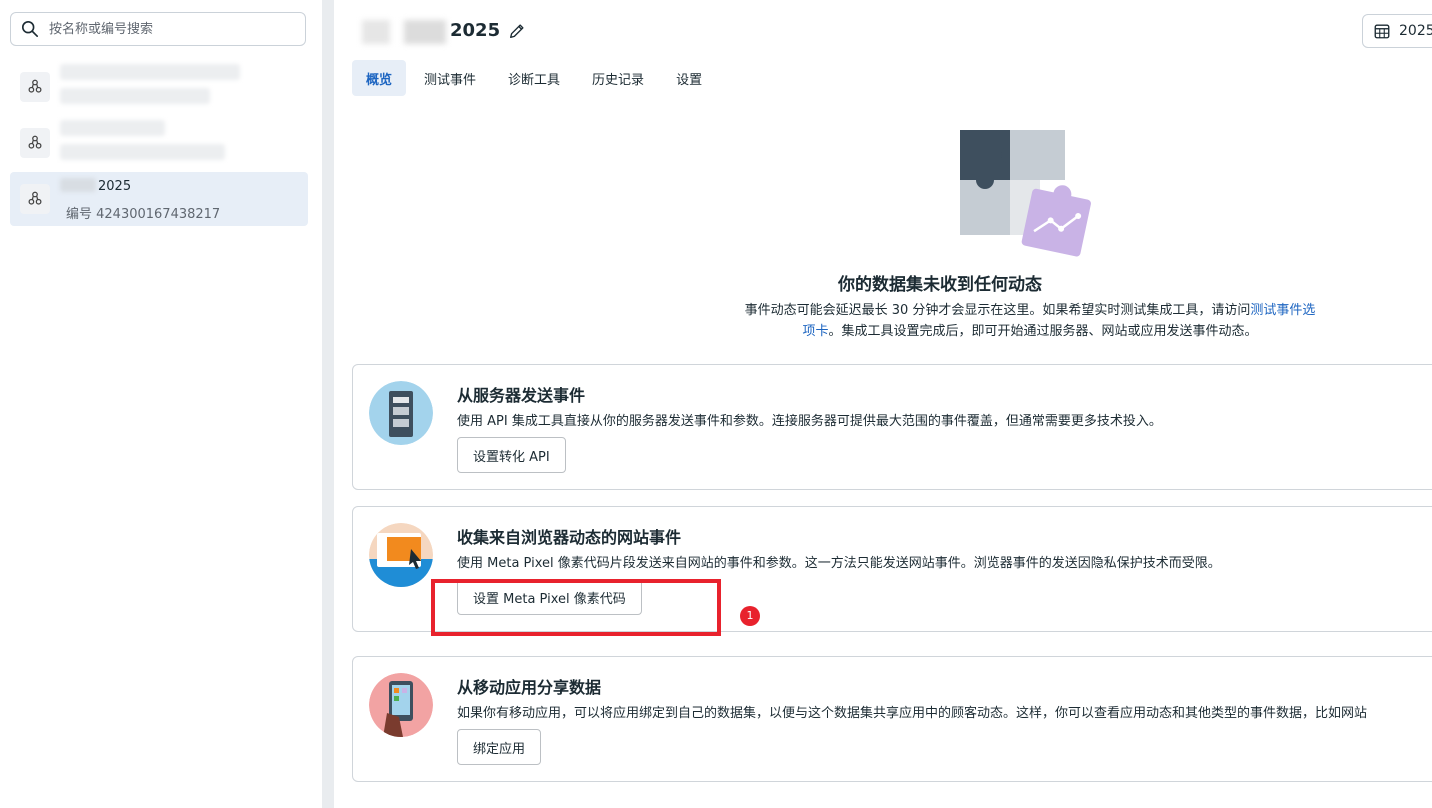  What do you see at coordinates (143, 214) in the screenshot?
I see `dataset-id: 编号 424300167438217` at bounding box center [143, 214].